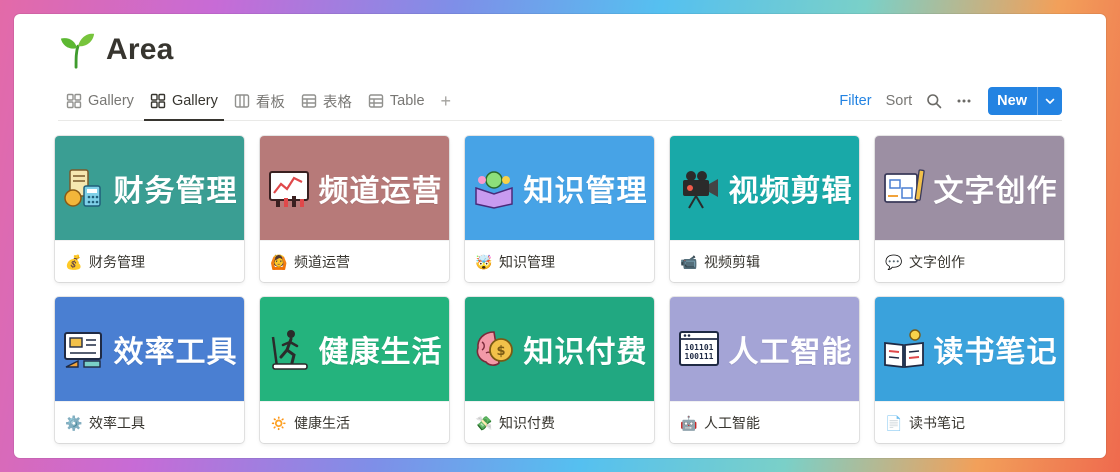  I want to click on gear-icon: ⚙️, so click(74, 423).